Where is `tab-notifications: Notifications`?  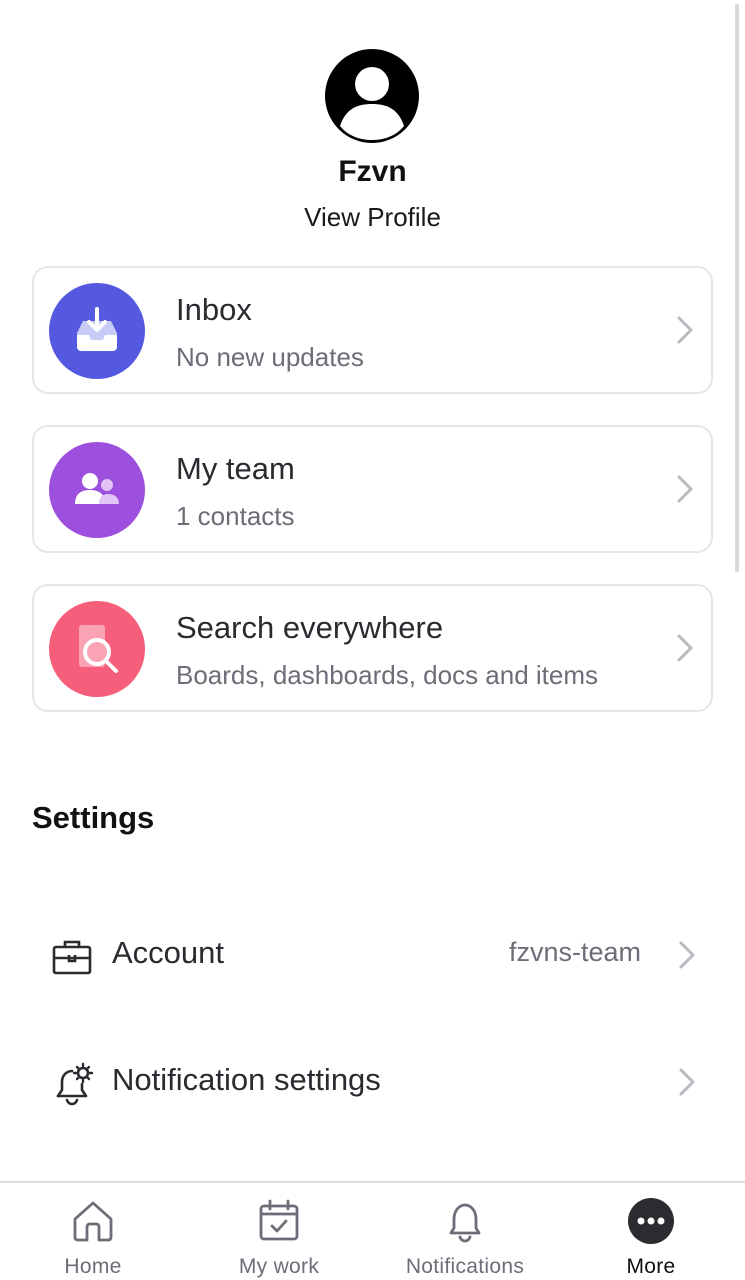
tab-notifications: Notifications is located at coordinates (465, 1231).